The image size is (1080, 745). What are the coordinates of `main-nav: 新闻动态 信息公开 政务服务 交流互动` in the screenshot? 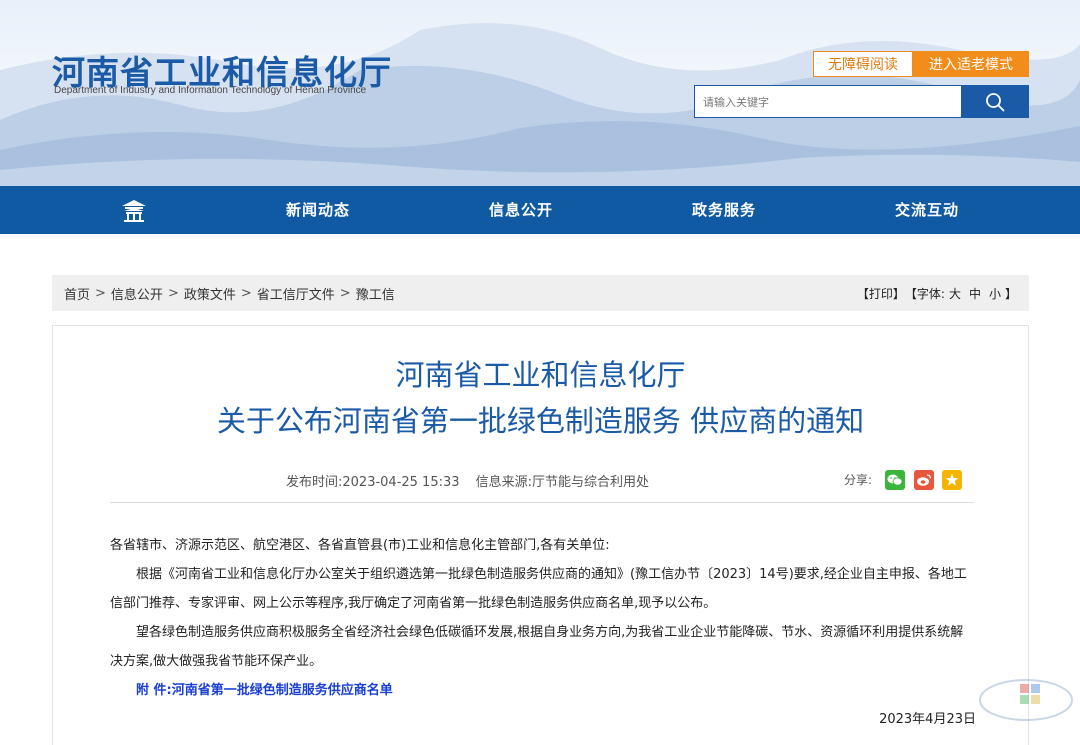 It's located at (540, 210).